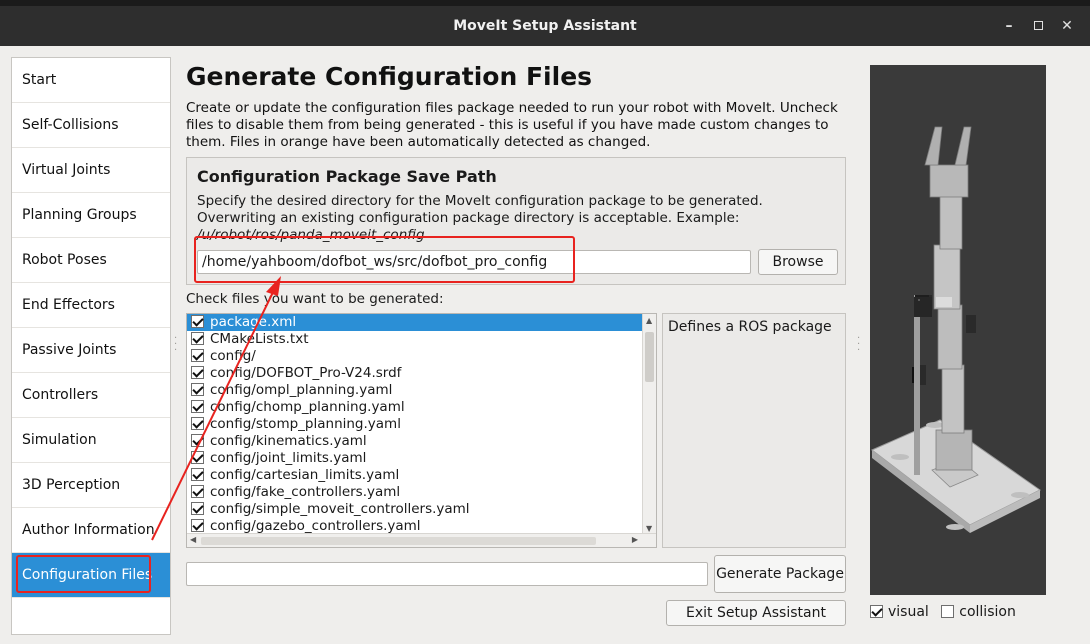 Image resolution: width=1090 pixels, height=644 pixels. I want to click on scroll-up-icon: ▲, so click(649, 320).